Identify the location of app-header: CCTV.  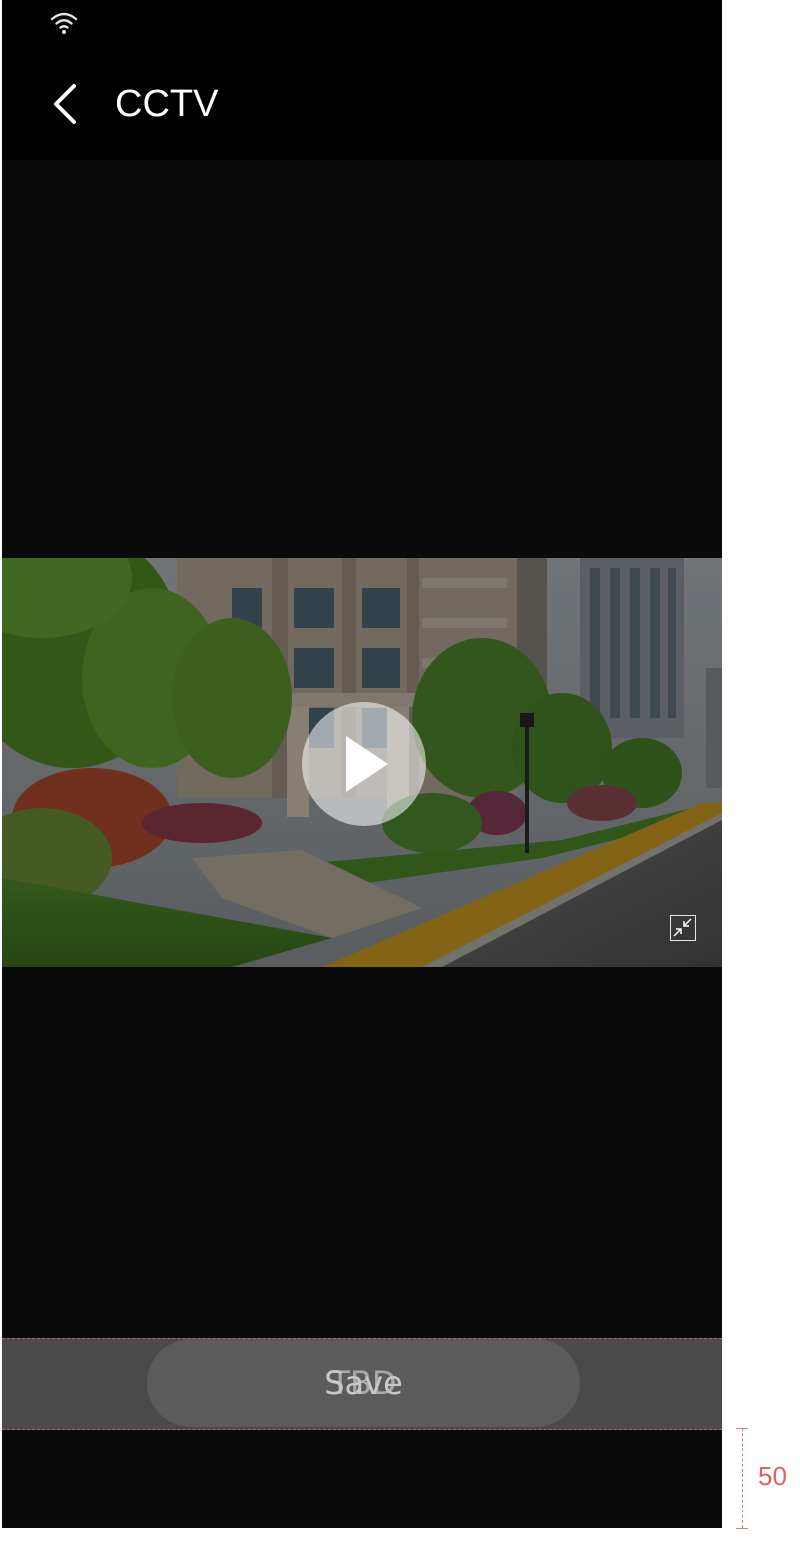
(362, 105).